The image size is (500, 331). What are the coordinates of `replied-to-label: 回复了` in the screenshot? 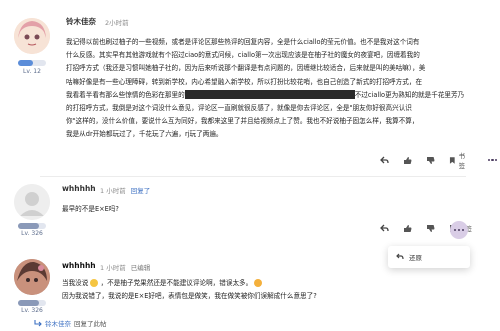 It's located at (141, 191).